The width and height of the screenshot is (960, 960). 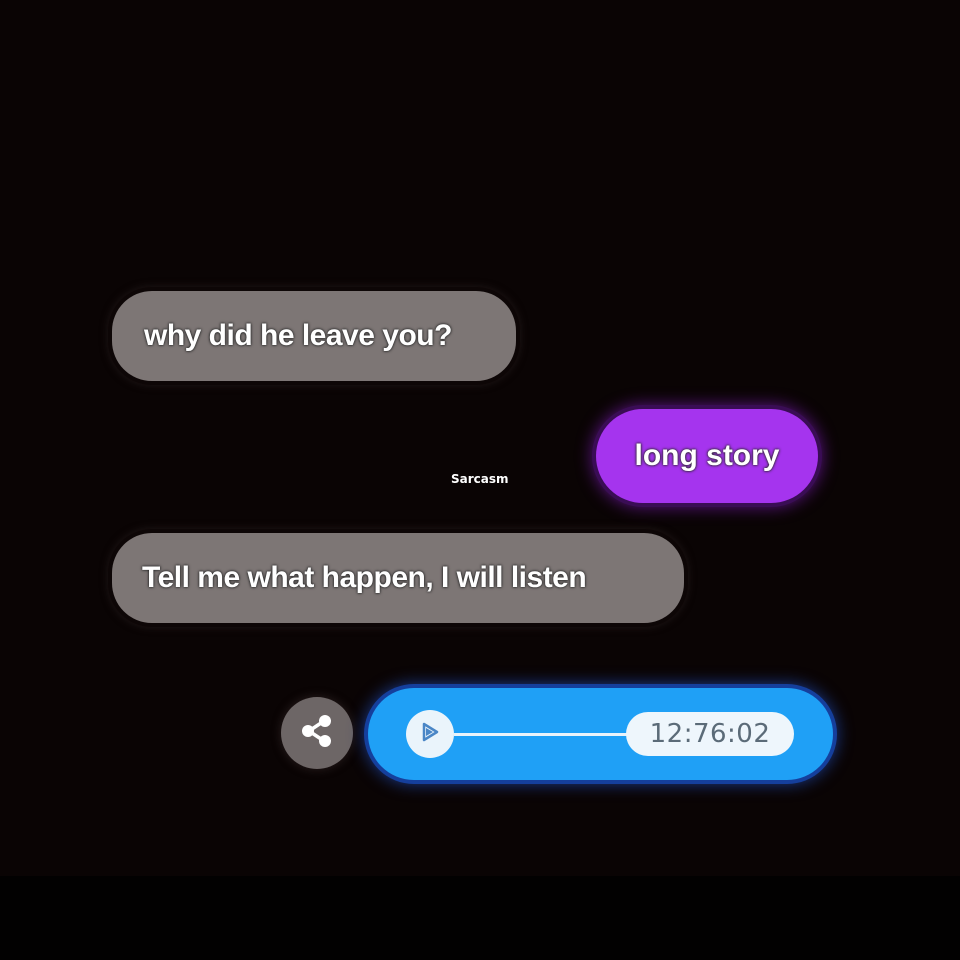 I want to click on play-button, so click(x=430, y=734).